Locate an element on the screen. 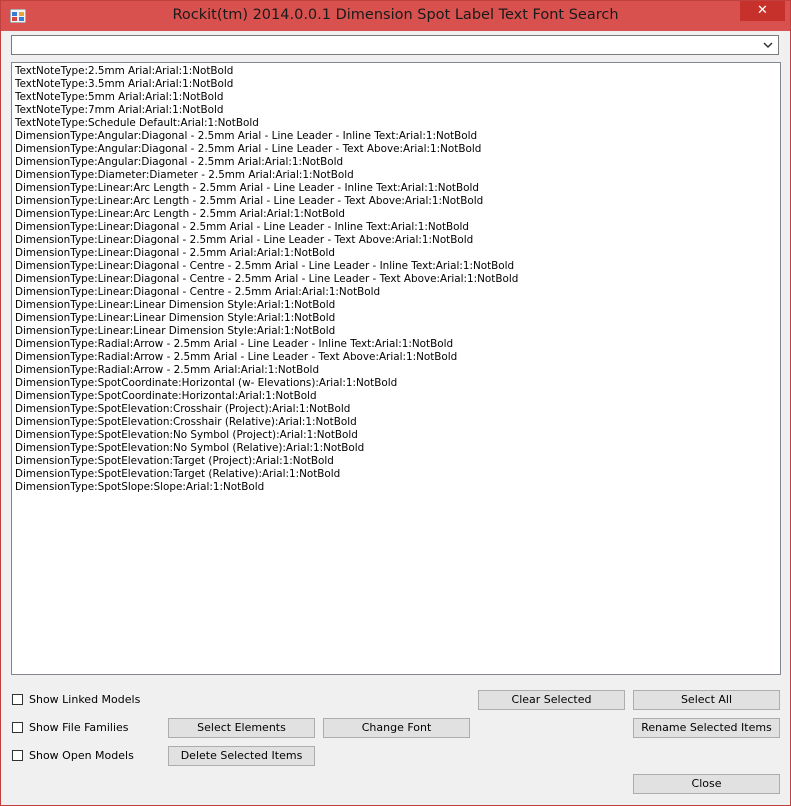  show-file-families-checkbox is located at coordinates (17, 727).